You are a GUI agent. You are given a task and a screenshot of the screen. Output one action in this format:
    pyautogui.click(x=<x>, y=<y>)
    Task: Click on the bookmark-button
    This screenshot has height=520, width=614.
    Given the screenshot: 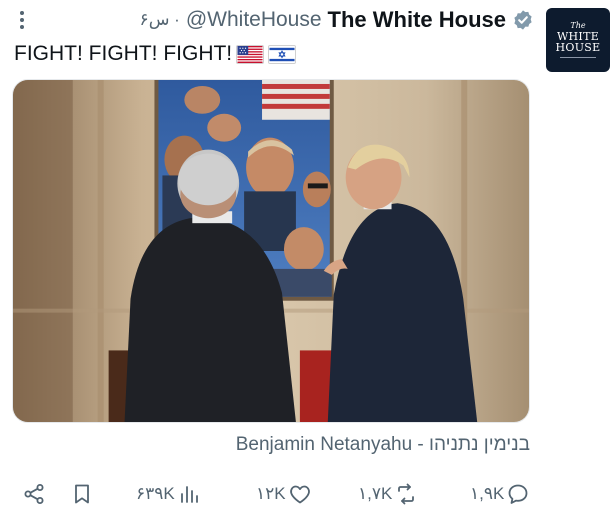 What is the action you would take?
    pyautogui.click(x=82, y=494)
    